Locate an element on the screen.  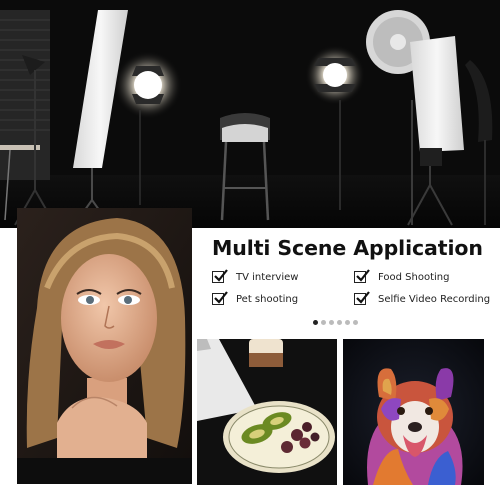
feature-tv-interview: TV interview is located at coordinates (255, 276).